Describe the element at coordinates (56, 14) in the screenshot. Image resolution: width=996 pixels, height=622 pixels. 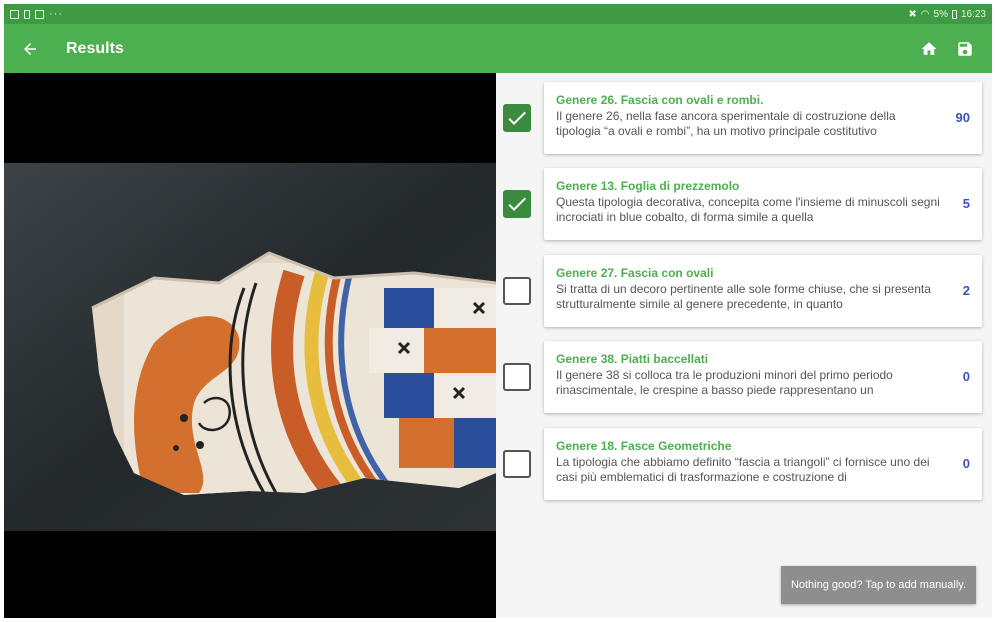
I see `more-notifications: ···` at that location.